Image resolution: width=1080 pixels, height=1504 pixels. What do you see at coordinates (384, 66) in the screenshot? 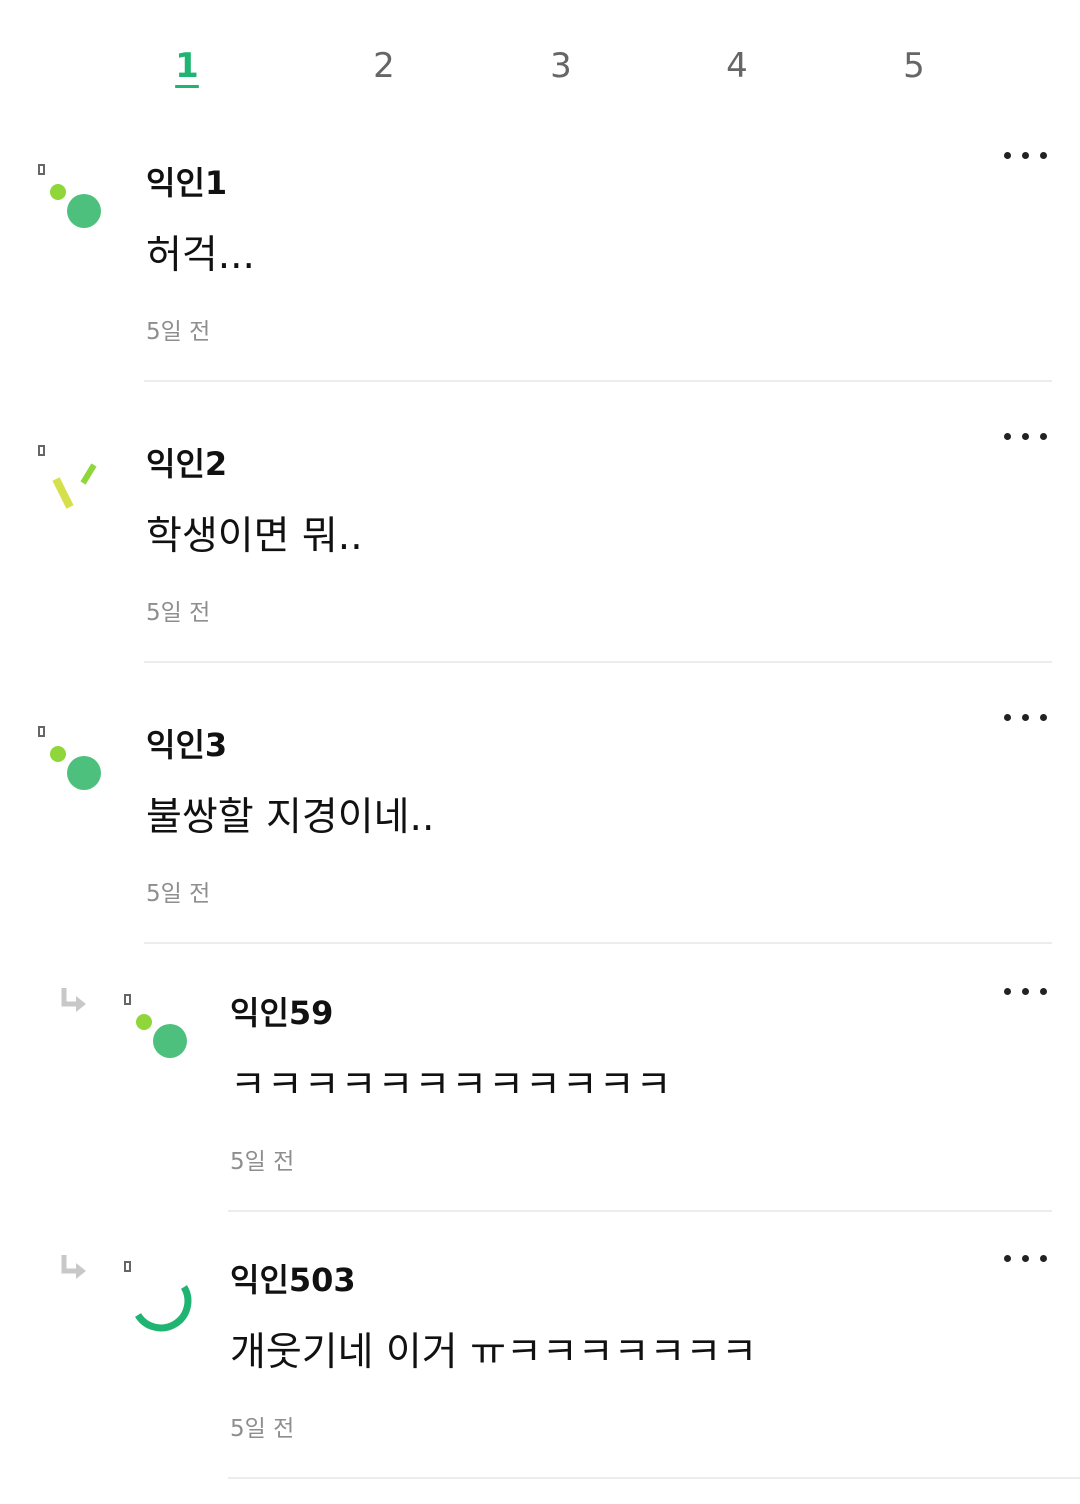
I see `page-2-link: 2` at bounding box center [384, 66].